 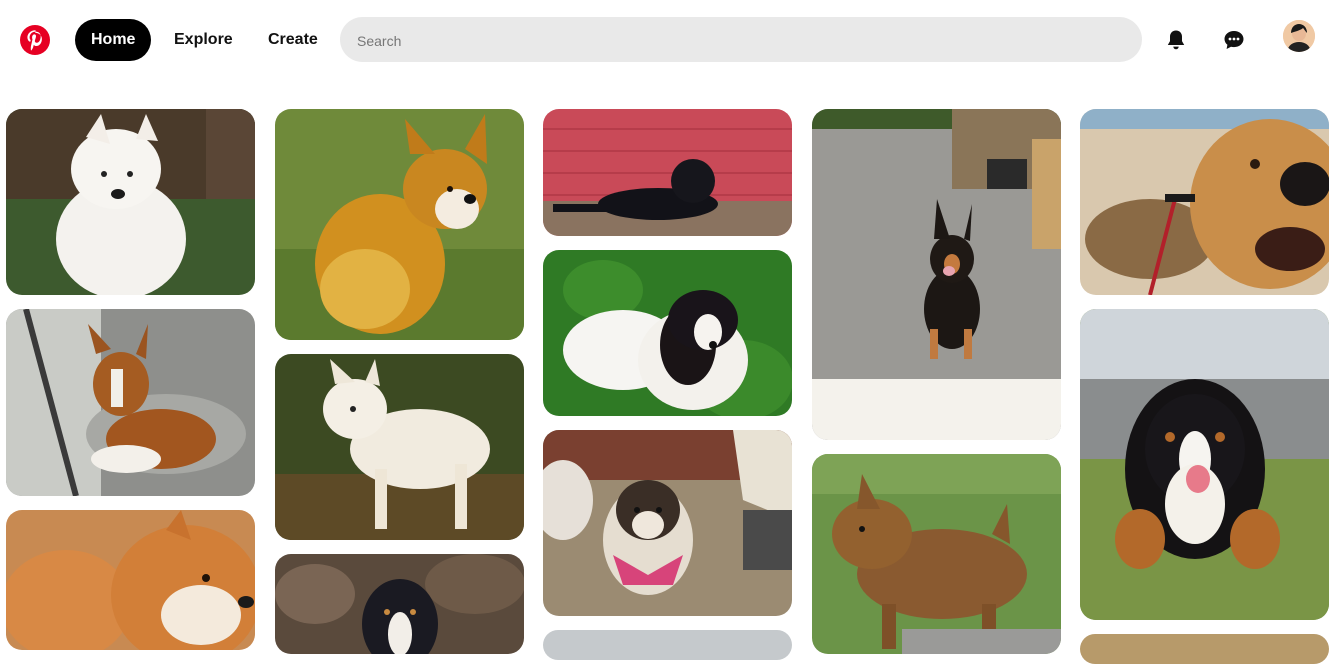 I want to click on pin-card: shih tzu with bandana, so click(x=667, y=523).